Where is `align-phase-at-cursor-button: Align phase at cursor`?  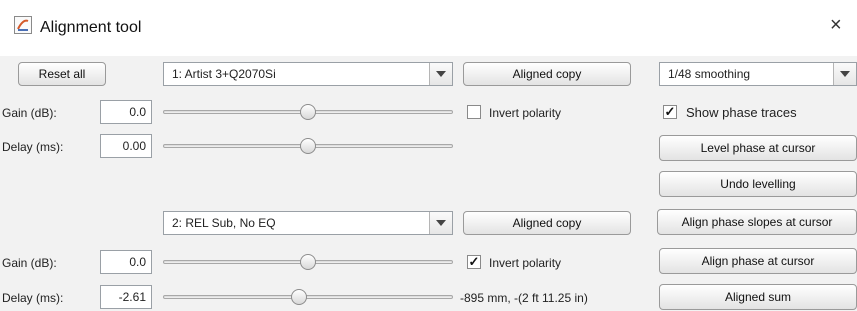
align-phase-at-cursor-button: Align phase at cursor is located at coordinates (758, 261).